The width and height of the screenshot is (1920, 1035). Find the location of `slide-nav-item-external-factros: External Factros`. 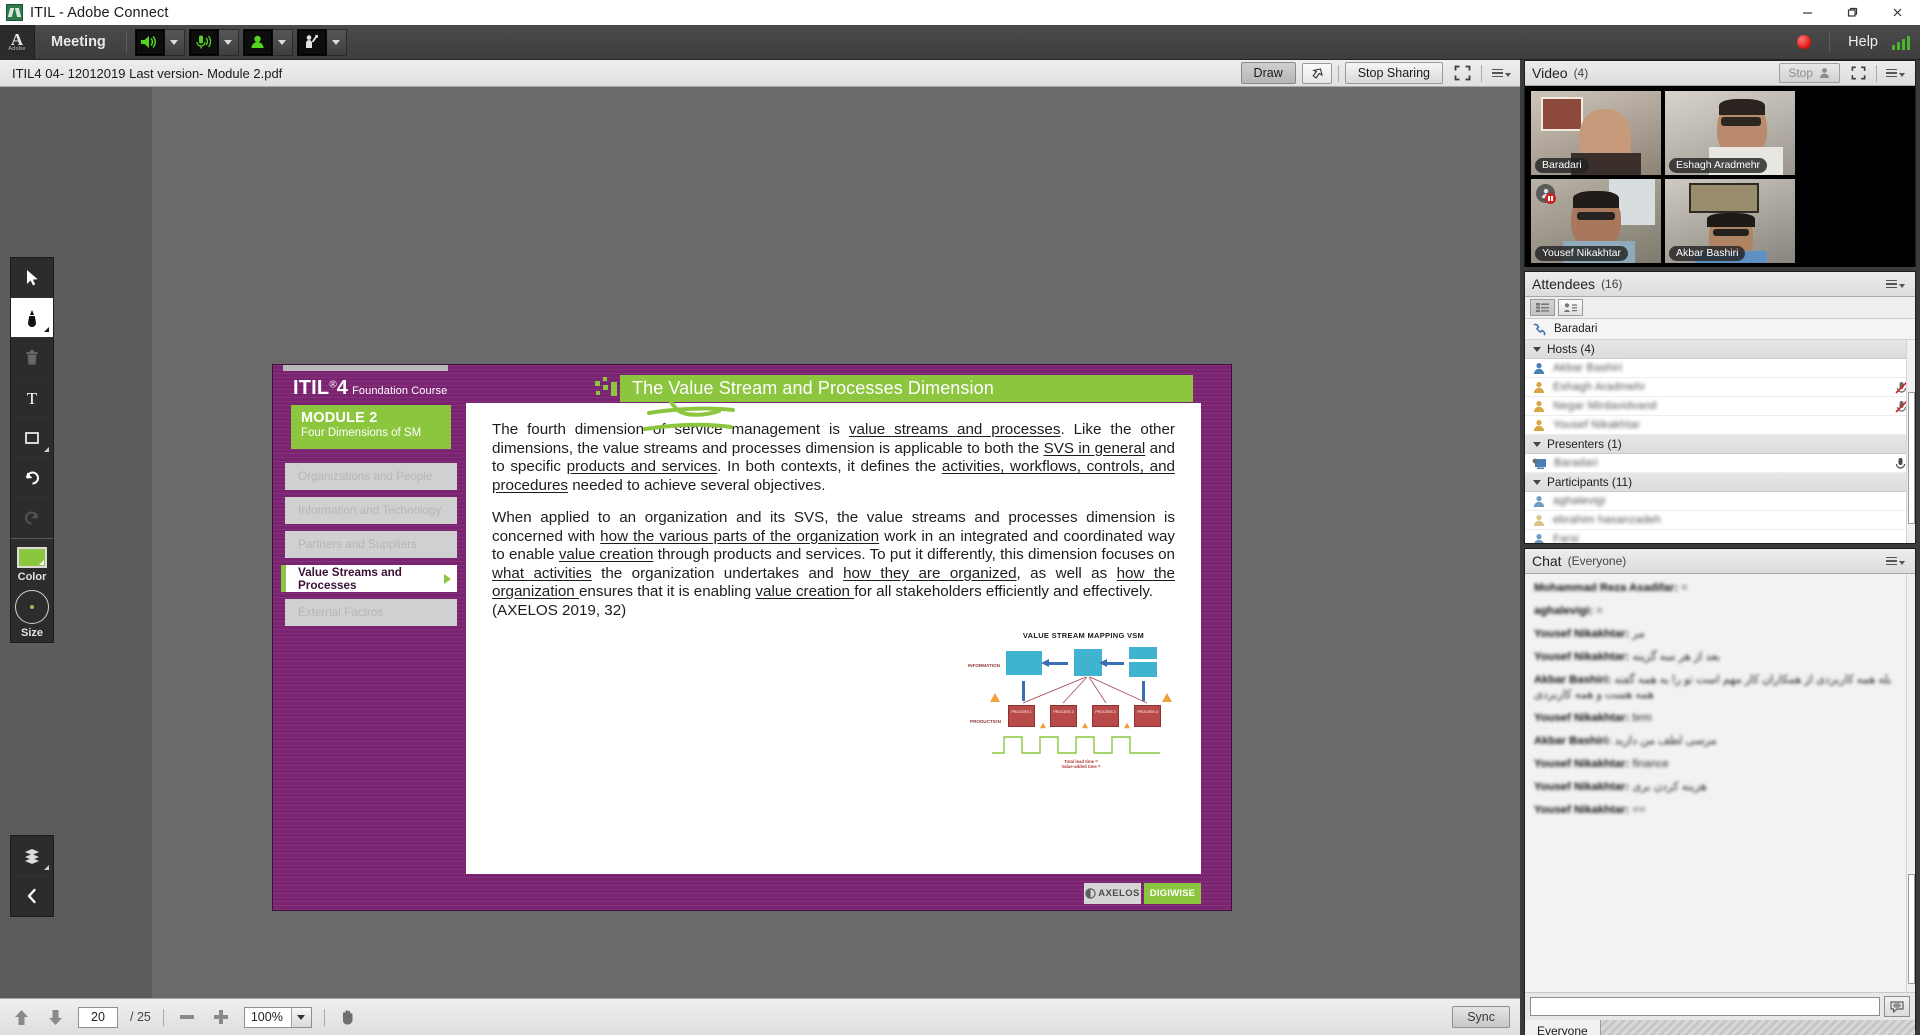

slide-nav-item-external-factros: External Factros is located at coordinates (371, 612).